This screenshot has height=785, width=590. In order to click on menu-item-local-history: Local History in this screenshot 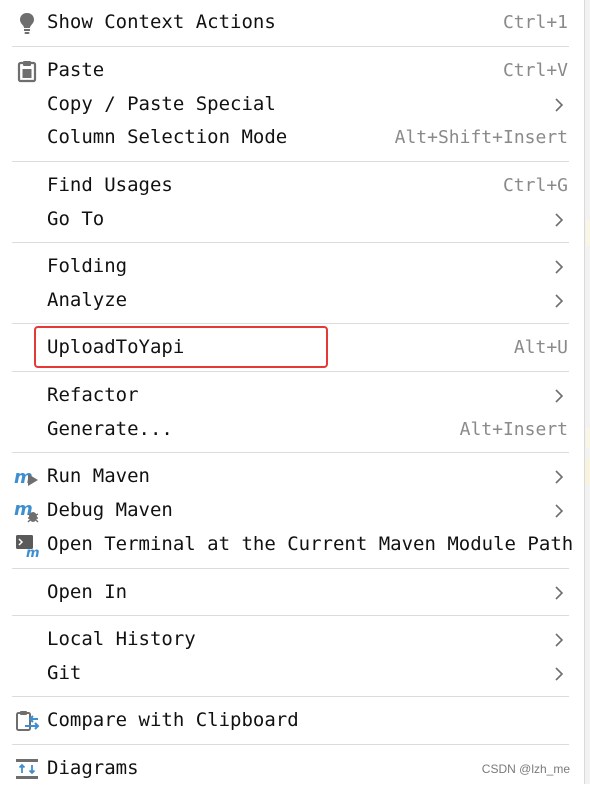, I will do `click(292, 639)`.